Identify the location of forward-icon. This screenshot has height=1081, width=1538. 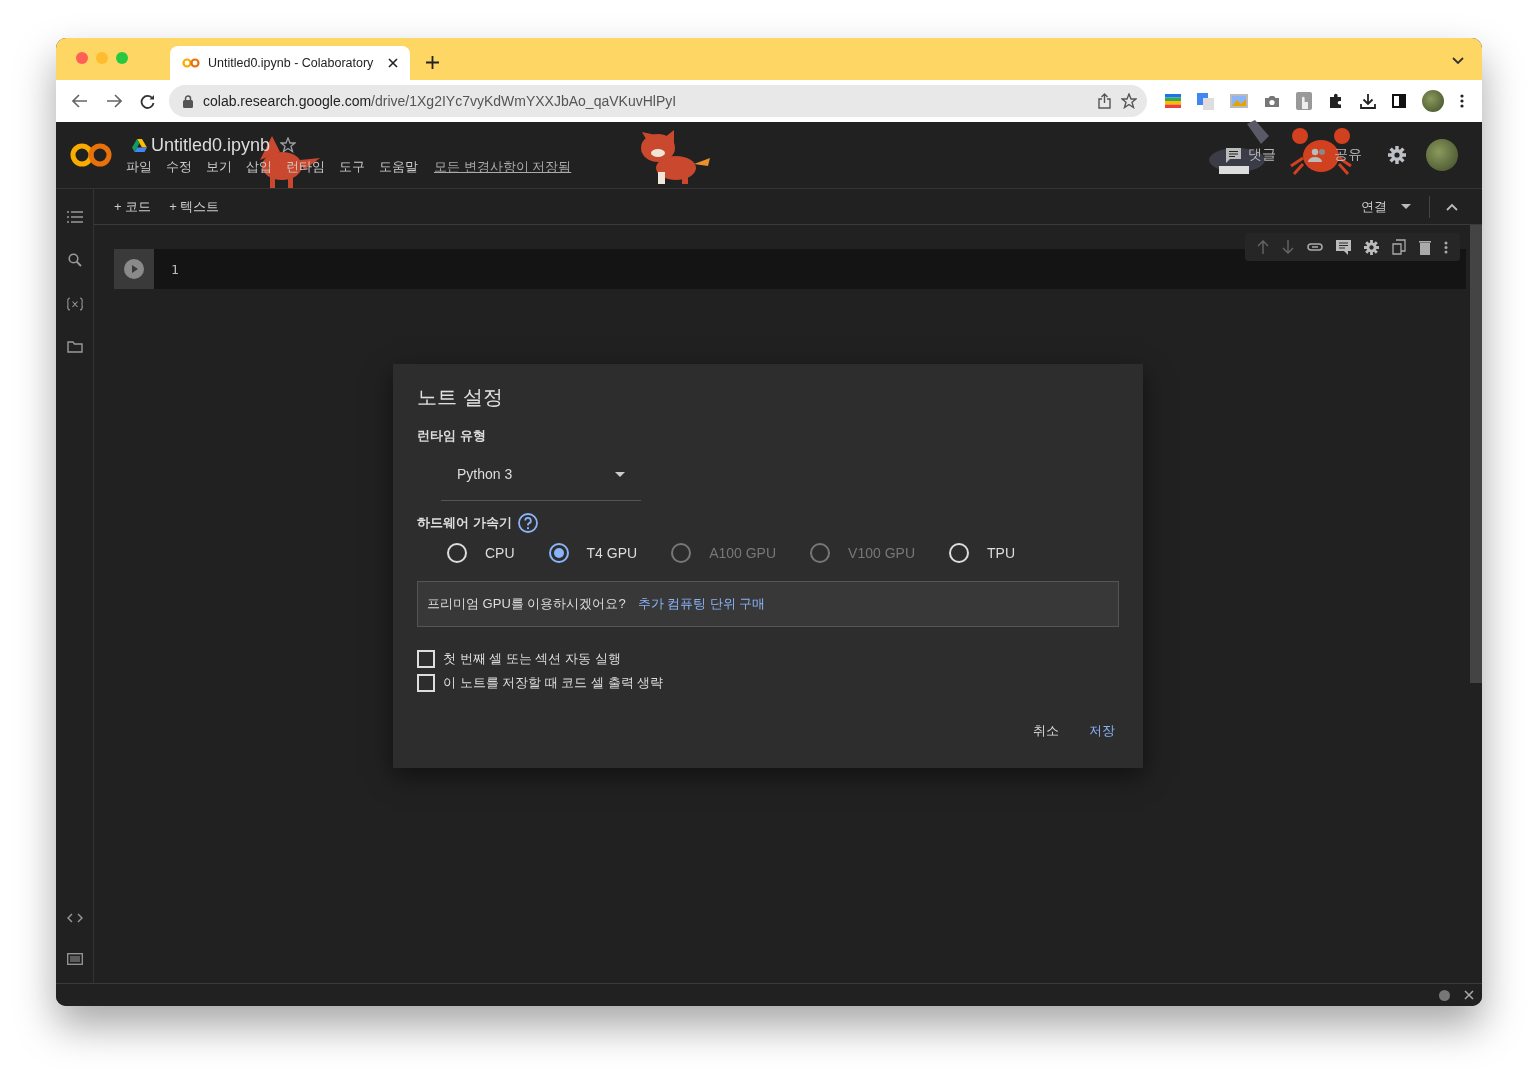
(114, 101).